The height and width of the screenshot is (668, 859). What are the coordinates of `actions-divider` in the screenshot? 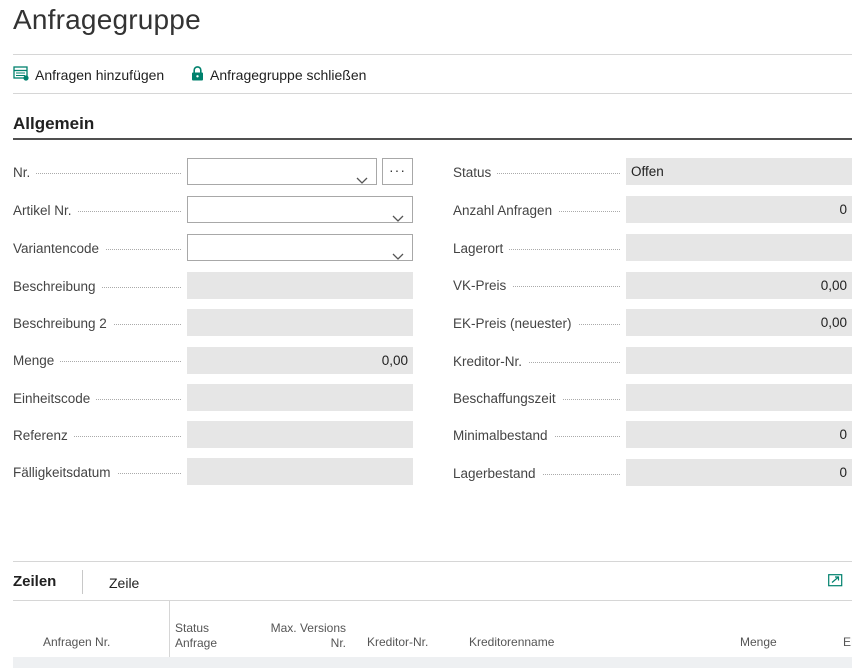 It's located at (432, 93).